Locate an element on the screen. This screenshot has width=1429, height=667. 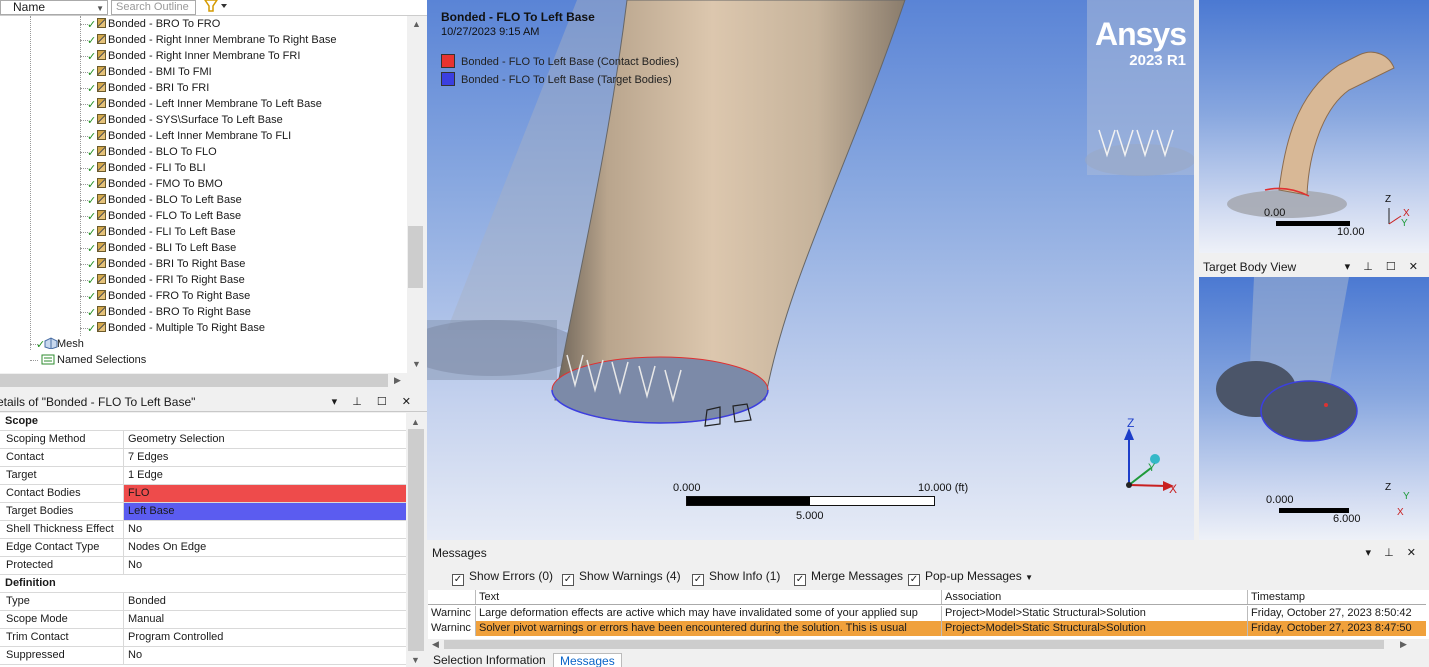
details-value: Manual is located at coordinates (264, 619).